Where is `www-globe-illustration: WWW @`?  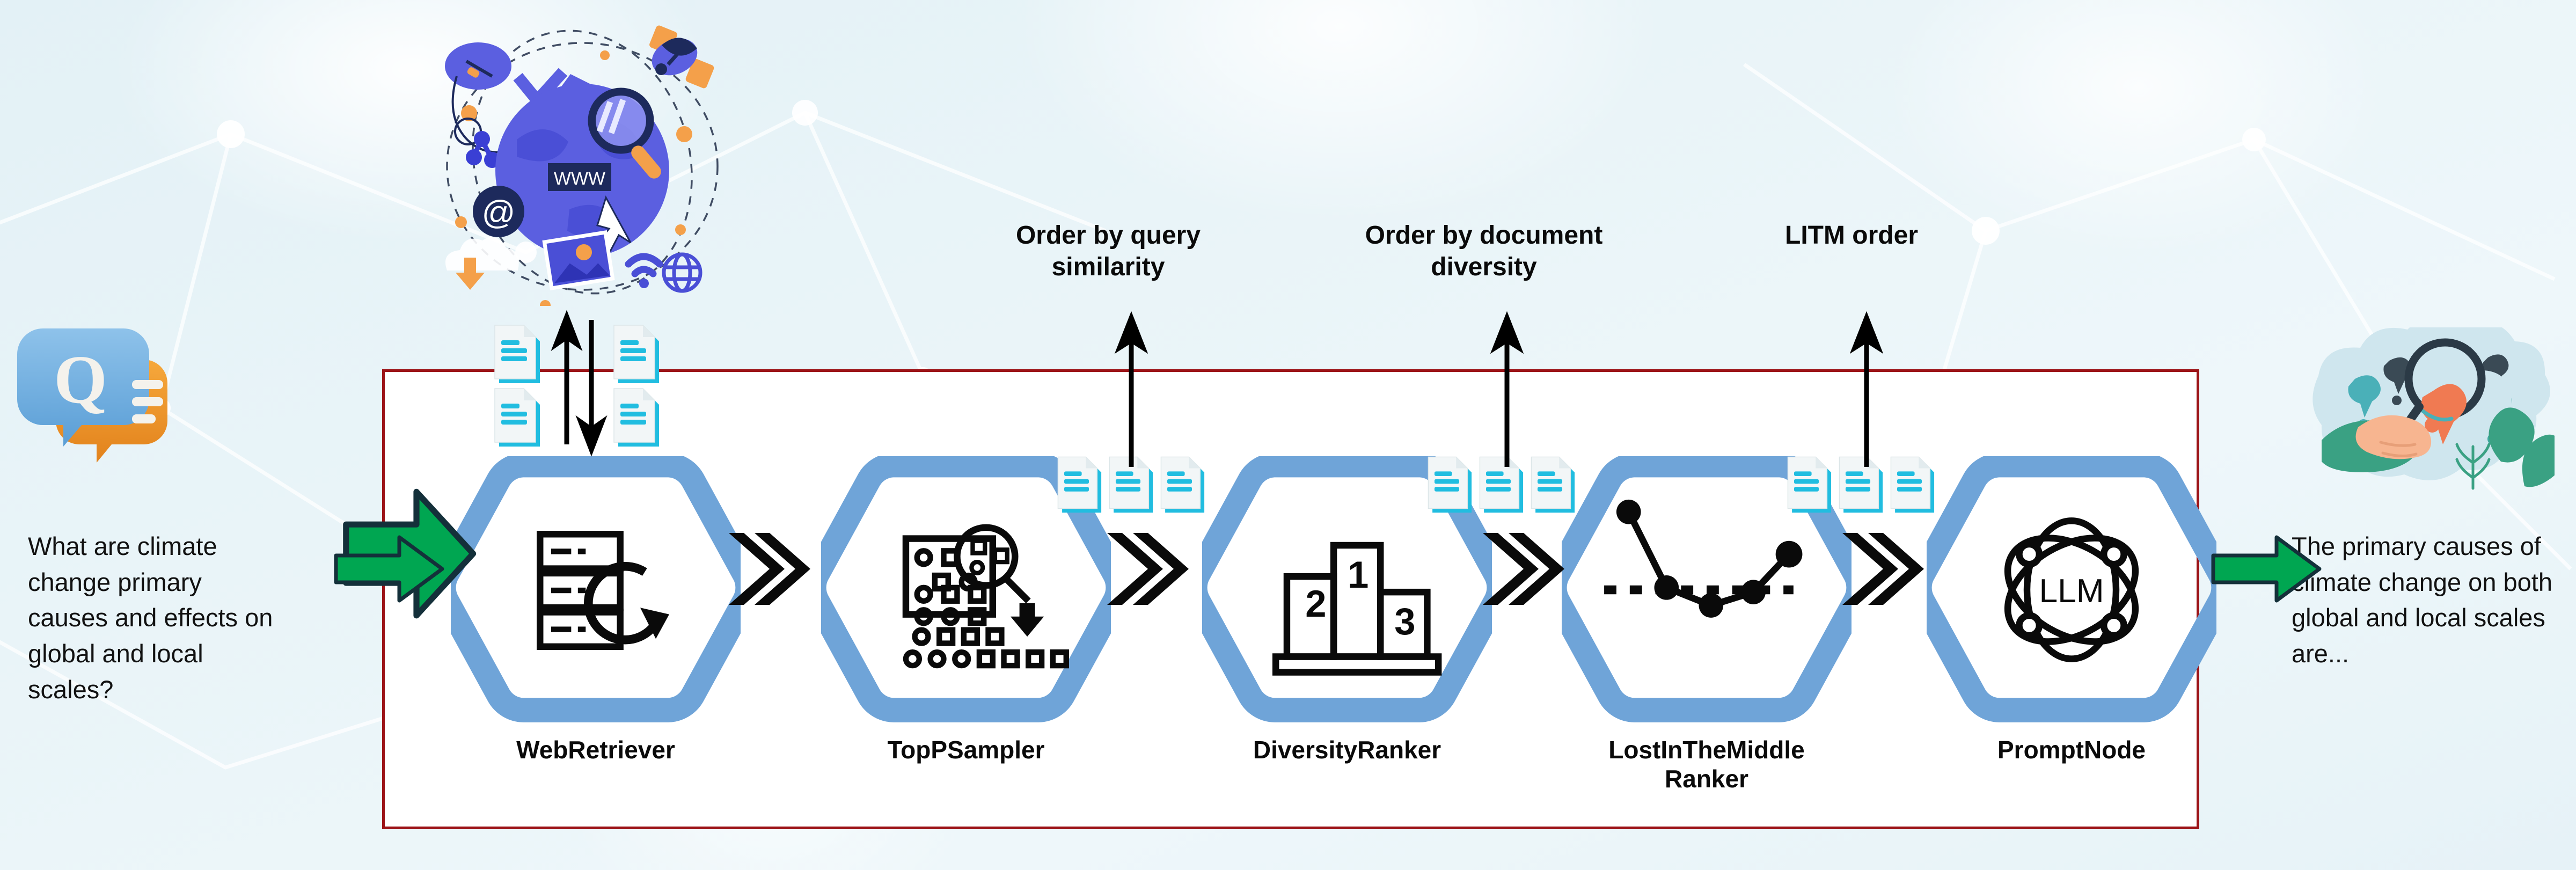
www-globe-illustration: WWW @ is located at coordinates (582, 165).